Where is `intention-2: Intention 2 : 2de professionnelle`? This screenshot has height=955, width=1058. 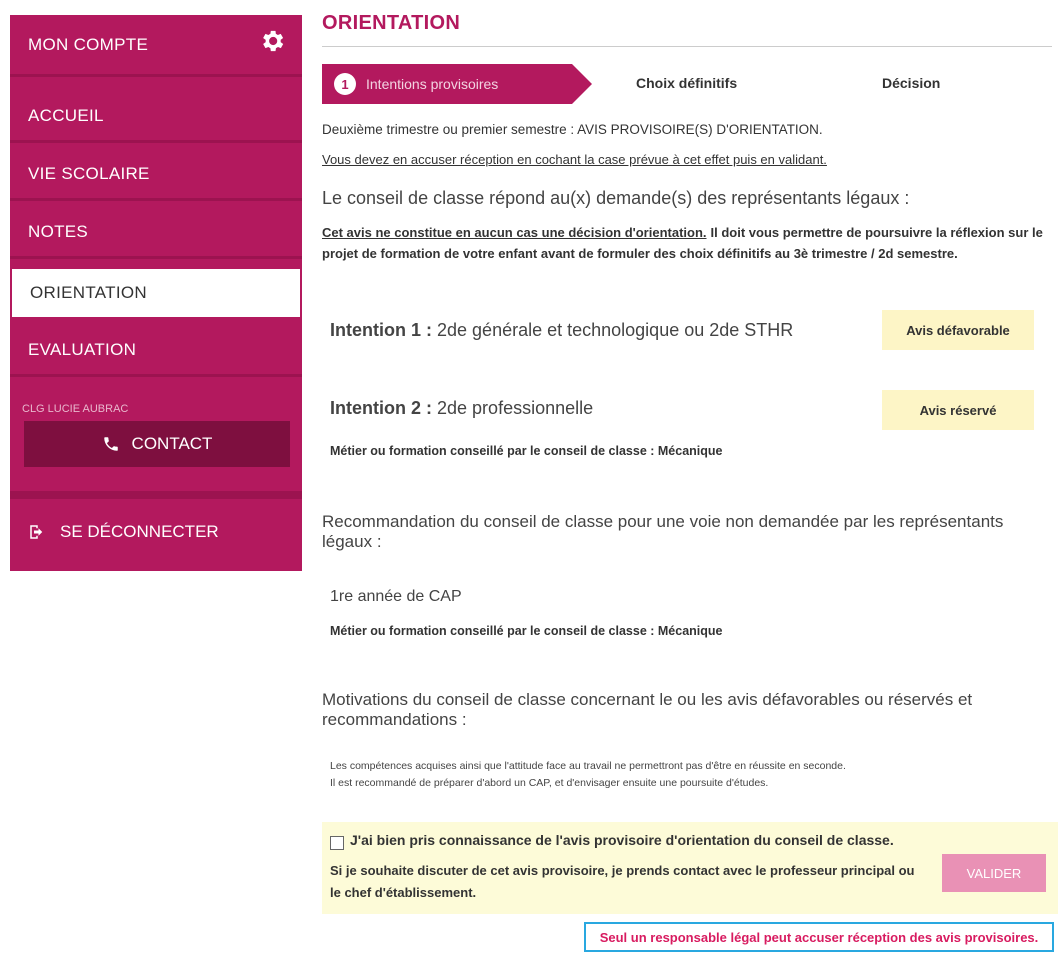 intention-2: Intention 2 : 2de professionnelle is located at coordinates (461, 408).